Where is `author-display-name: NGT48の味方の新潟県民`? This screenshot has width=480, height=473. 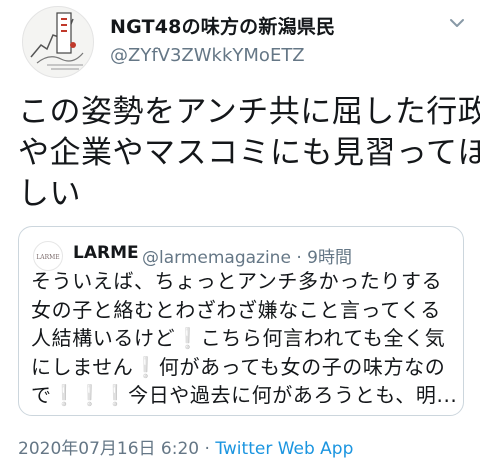 author-display-name: NGT48の味方の新潟県民 is located at coordinates (222, 25).